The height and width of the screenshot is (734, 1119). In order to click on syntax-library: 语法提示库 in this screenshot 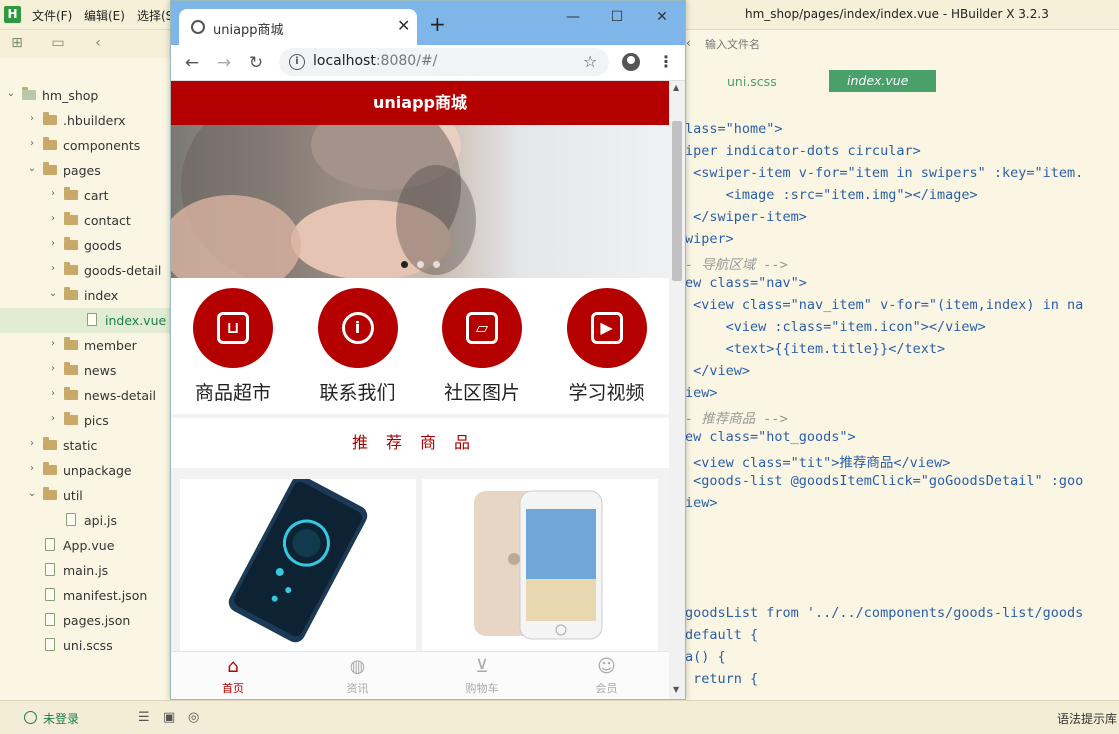, I will do `click(1087, 718)`.